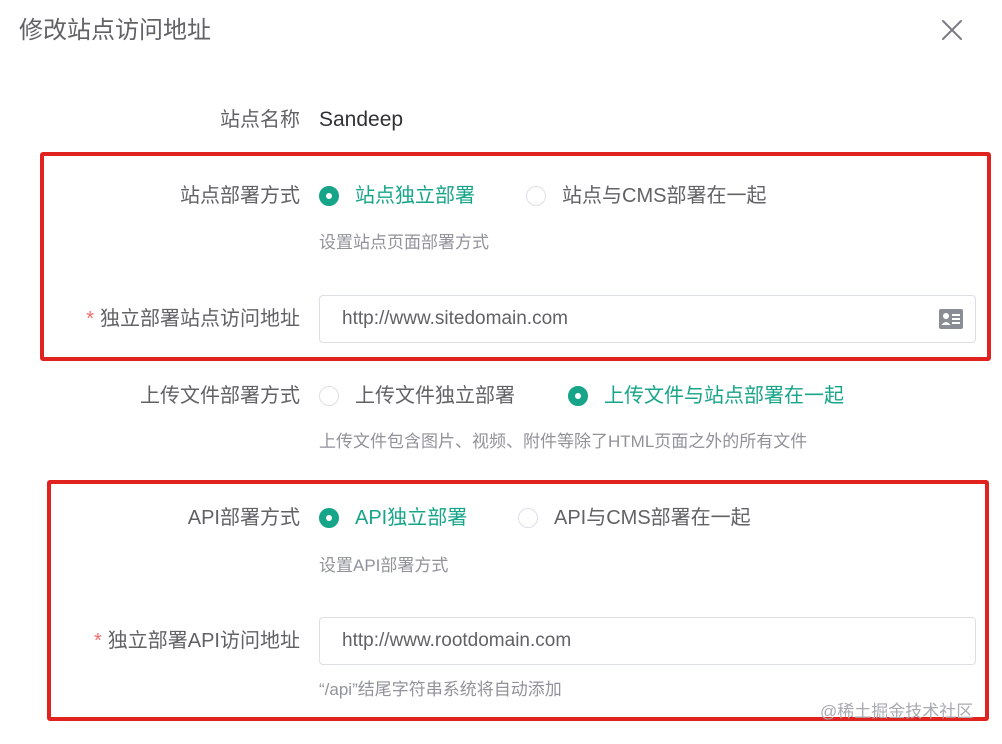 The image size is (1002, 744). What do you see at coordinates (951, 319) in the screenshot?
I see `contact-card-icon` at bounding box center [951, 319].